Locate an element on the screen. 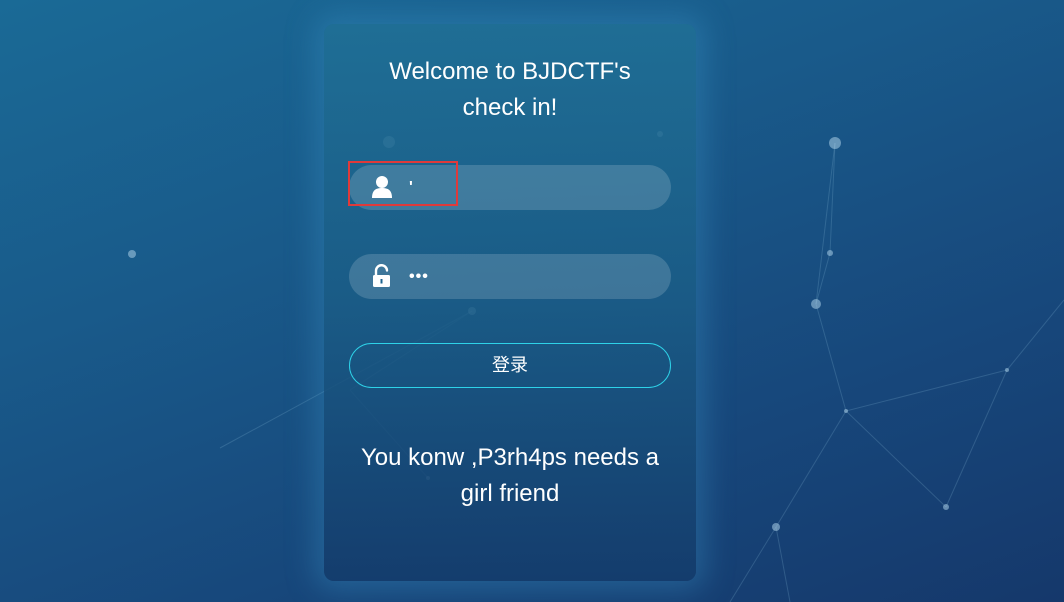  password-input: ••• is located at coordinates (510, 276).